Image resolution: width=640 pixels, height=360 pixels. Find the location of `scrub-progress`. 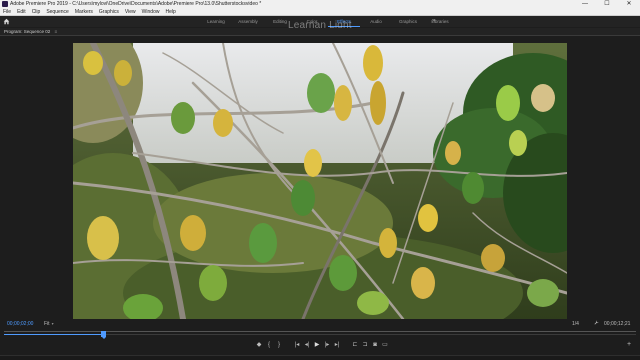

scrub-progress is located at coordinates (53, 334).